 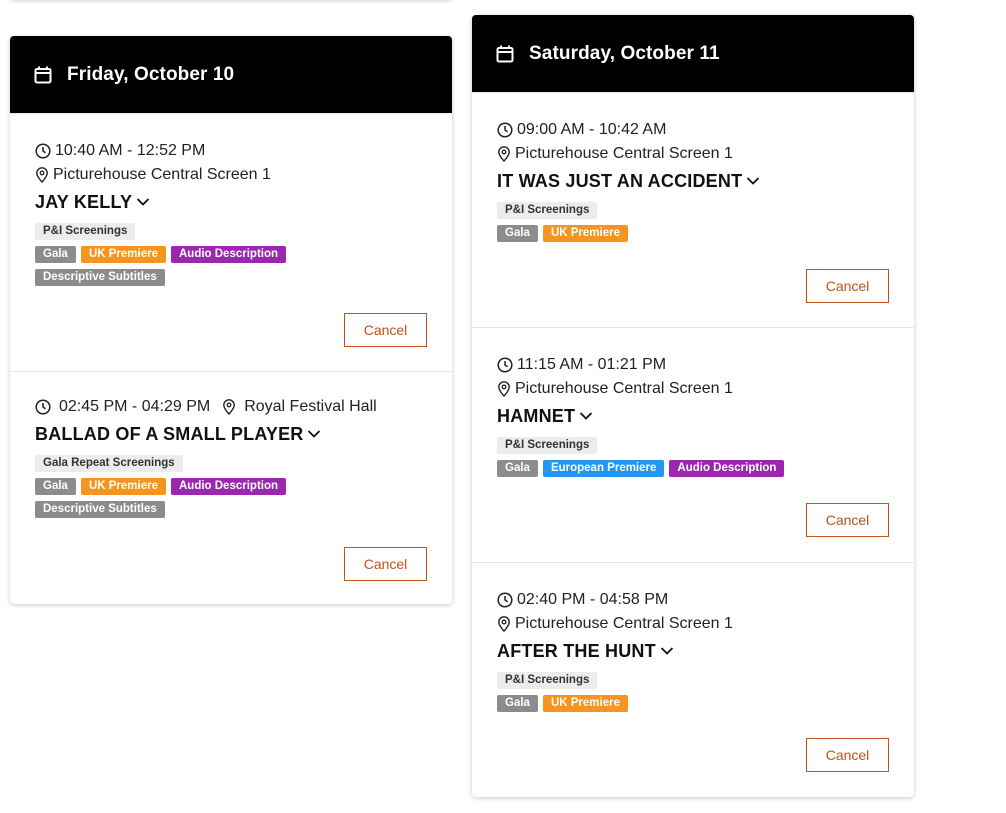 I want to click on day-title: Friday, October 10, so click(x=151, y=74).